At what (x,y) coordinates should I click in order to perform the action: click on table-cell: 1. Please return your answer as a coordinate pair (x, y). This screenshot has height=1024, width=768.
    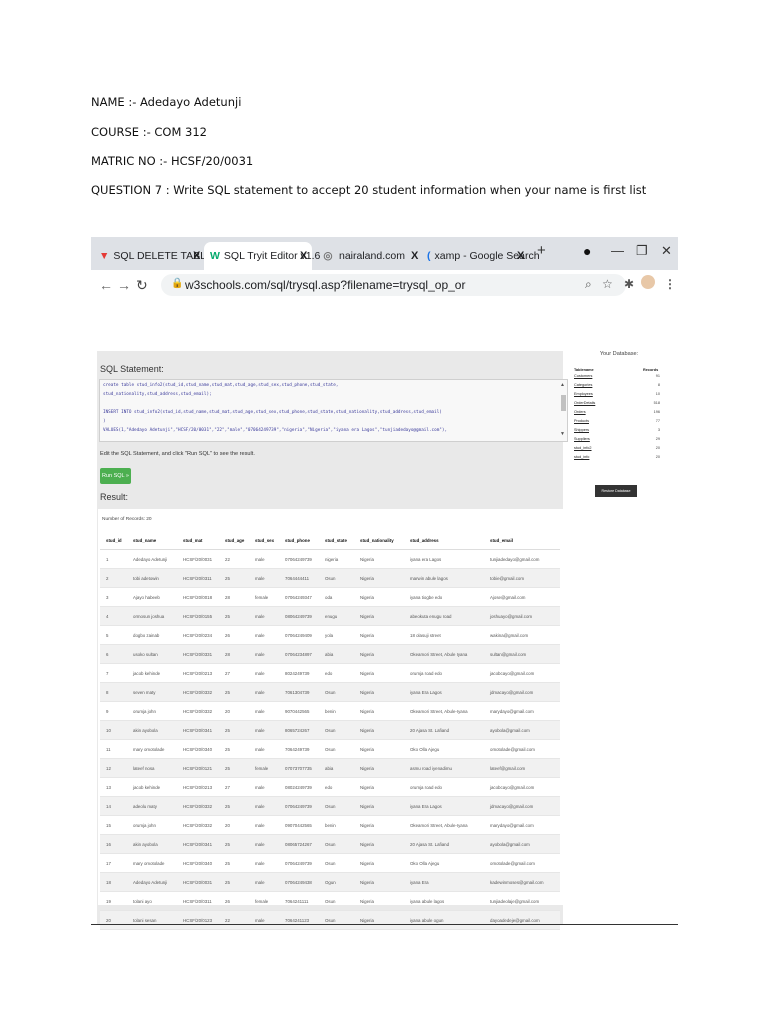
    Looking at the image, I should click on (113, 559).